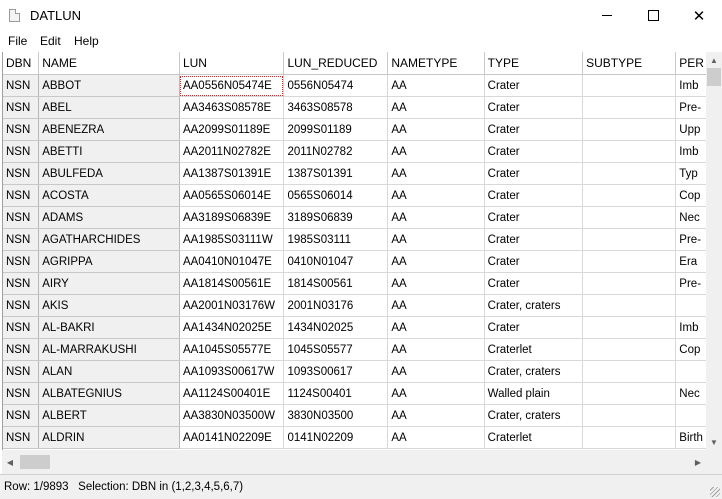  I want to click on menu-help: Help, so click(86, 41).